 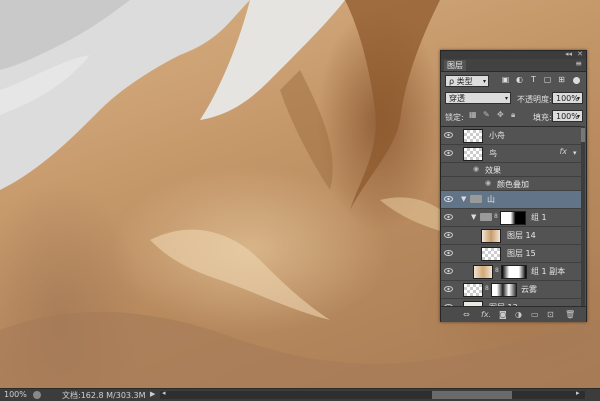 I want to click on close-icon: ✕, so click(x=580, y=54).